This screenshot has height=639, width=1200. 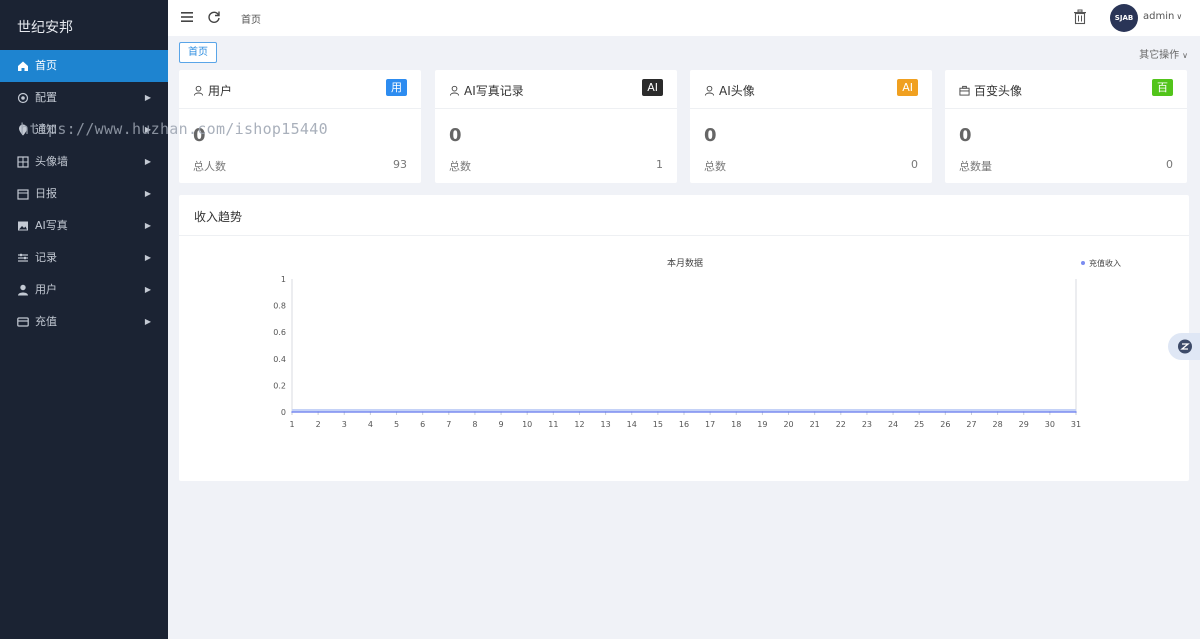 I want to click on watermark-text: https://www.huzhan.com/ishop15440, so click(x=174, y=129).